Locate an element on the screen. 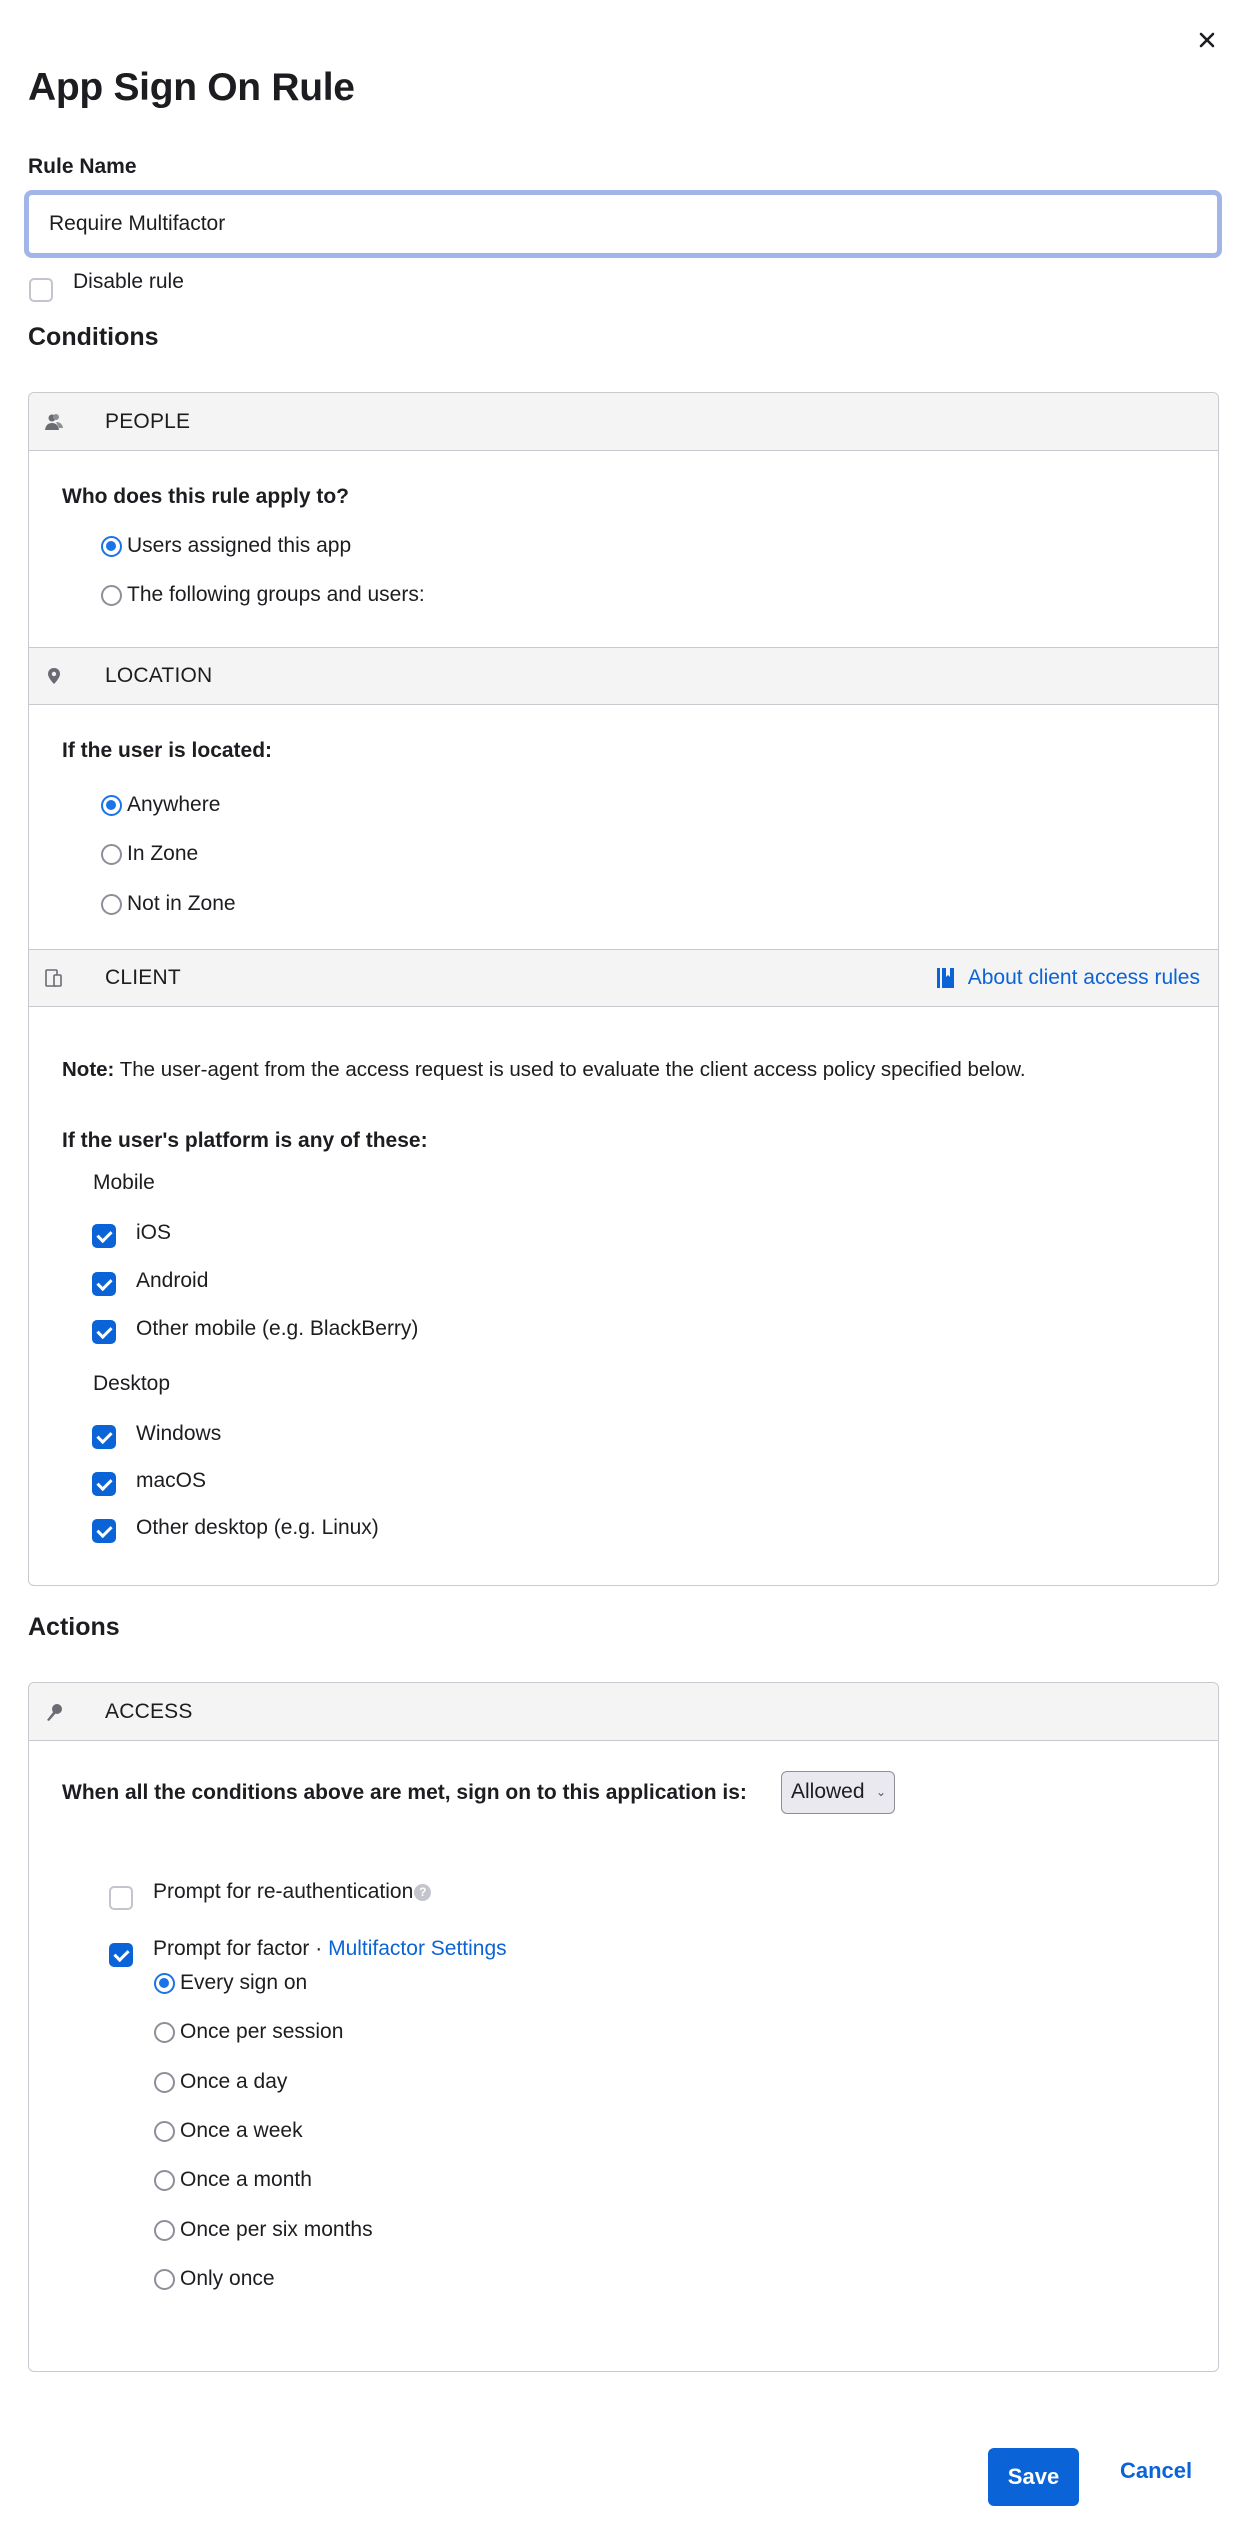  option-label: The following groups and users: is located at coordinates (276, 594).